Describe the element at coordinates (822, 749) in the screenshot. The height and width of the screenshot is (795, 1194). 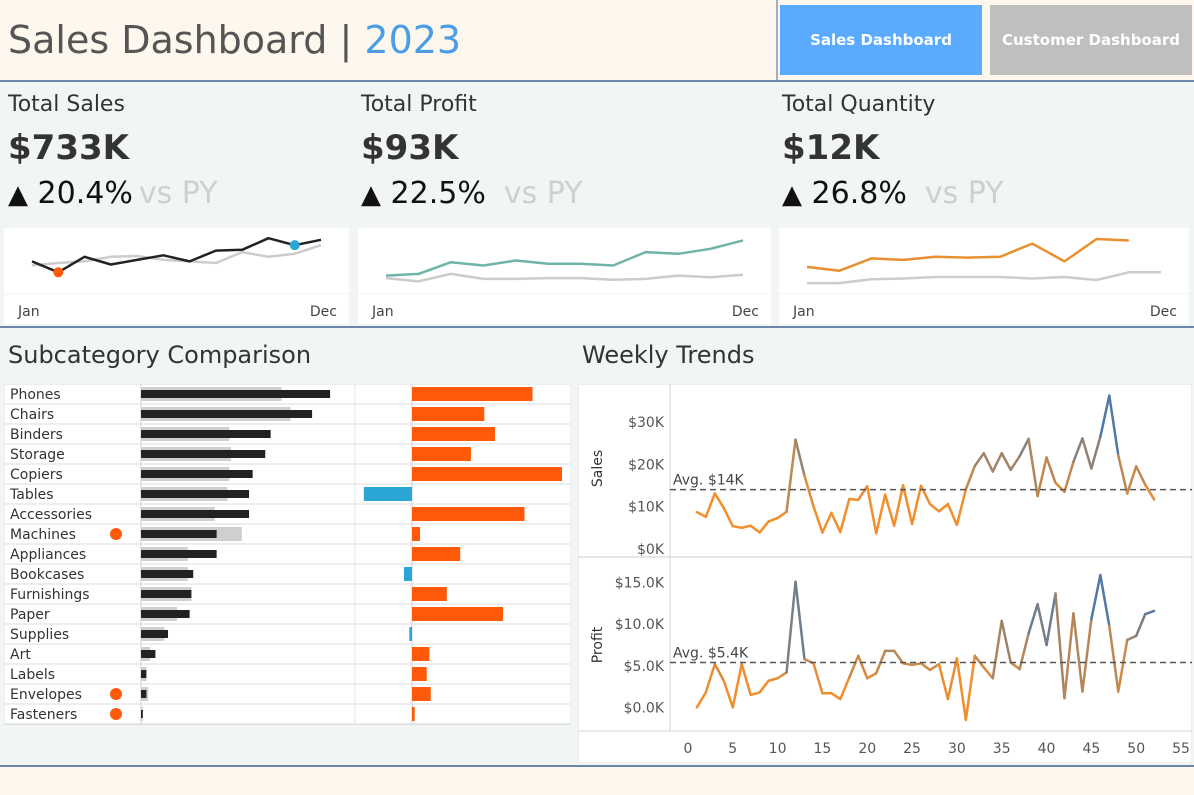
I see `x-tick-label: 15` at that location.